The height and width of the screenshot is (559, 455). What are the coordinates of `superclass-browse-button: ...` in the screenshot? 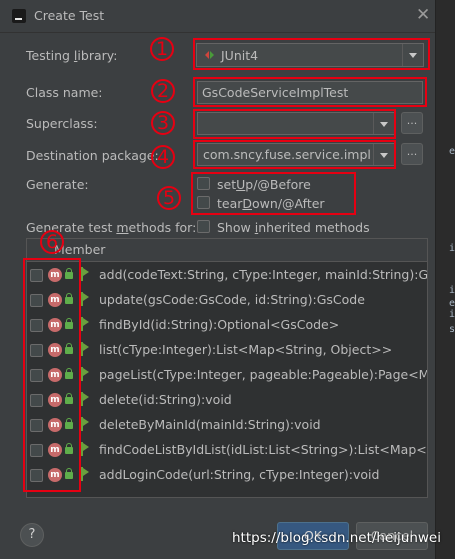 It's located at (412, 123).